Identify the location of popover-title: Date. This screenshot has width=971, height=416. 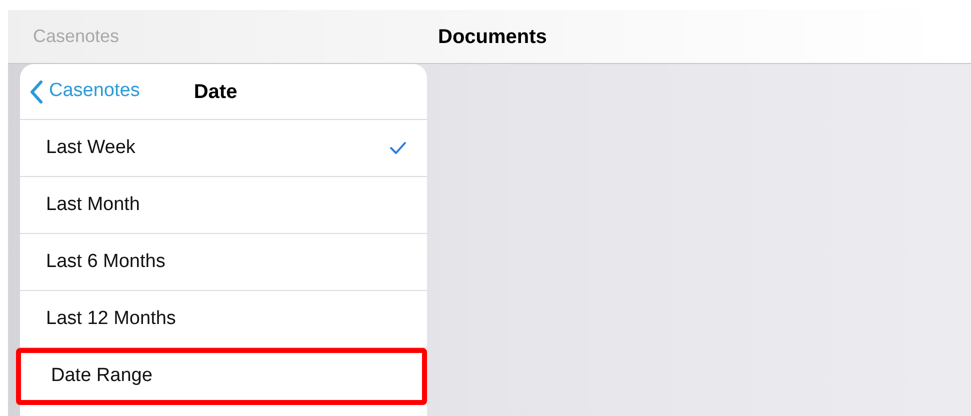
(216, 92).